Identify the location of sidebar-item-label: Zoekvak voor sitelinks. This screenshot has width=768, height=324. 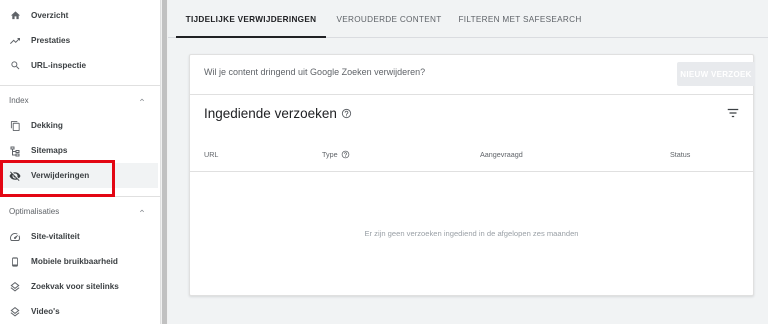
(75, 286).